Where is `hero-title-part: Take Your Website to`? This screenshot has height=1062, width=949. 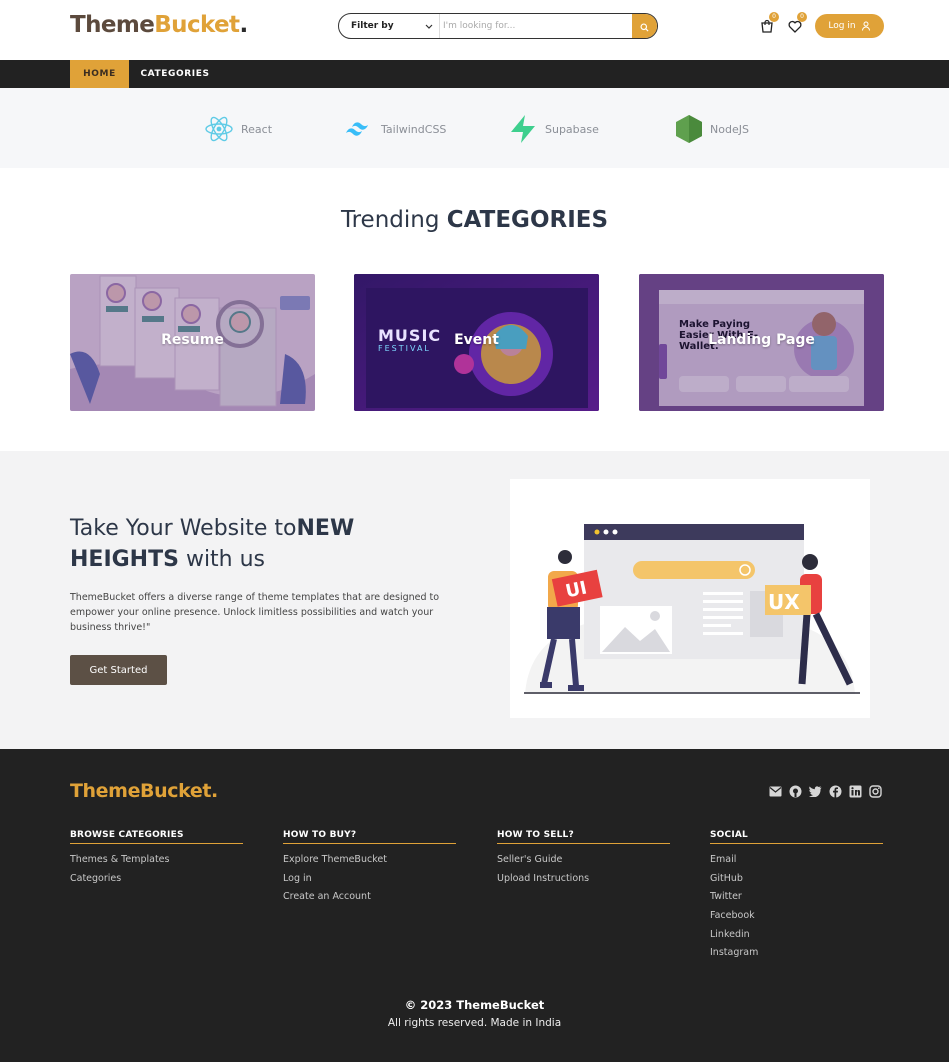
hero-title-part: Take Your Website to is located at coordinates (183, 528).